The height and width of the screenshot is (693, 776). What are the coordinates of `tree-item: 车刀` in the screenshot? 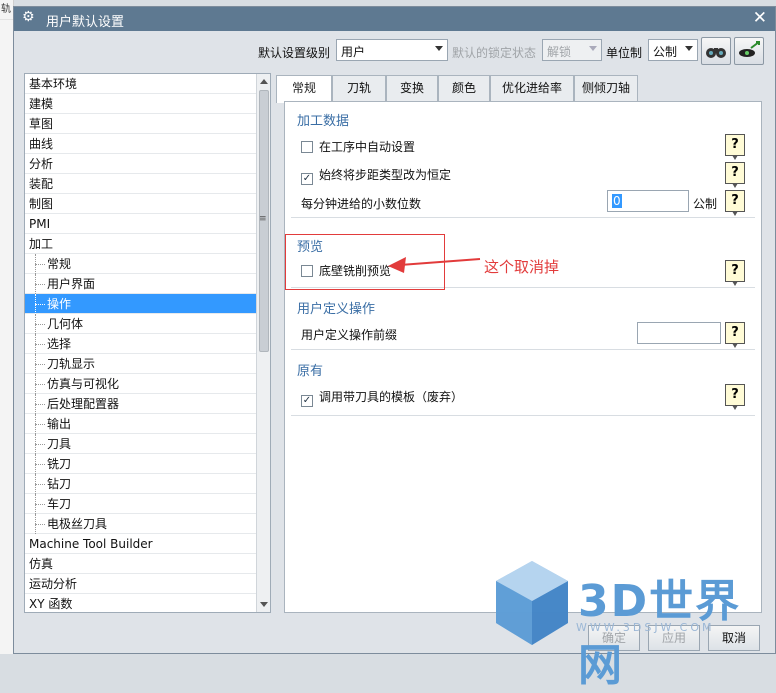 It's located at (147, 504).